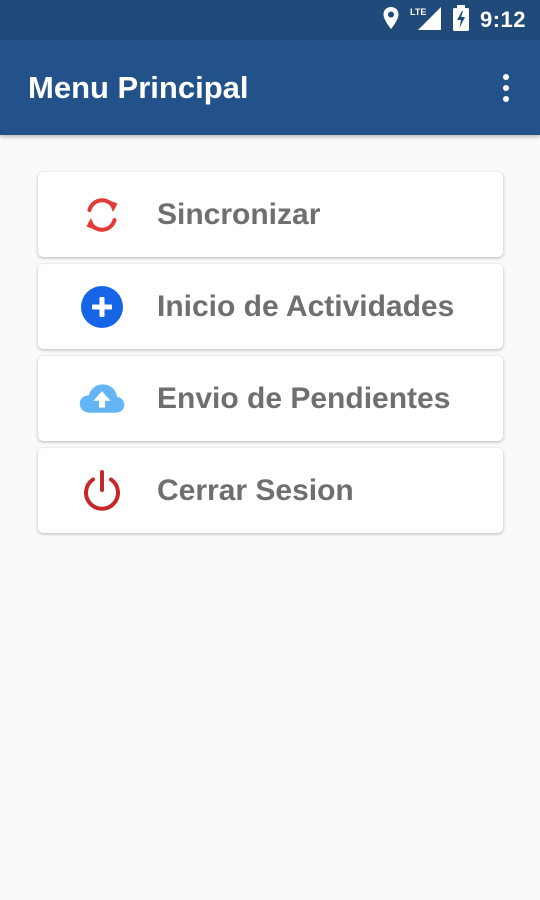  Describe the element at coordinates (426, 20) in the screenshot. I see `lte-signal-icon: LTE` at that location.